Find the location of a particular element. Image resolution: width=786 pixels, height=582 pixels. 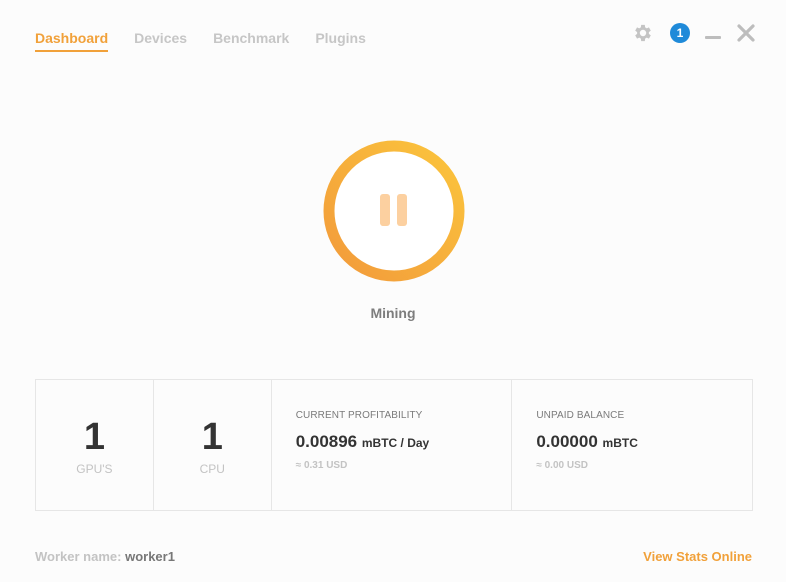

balance-fiat: ≈ 0.00 USD is located at coordinates (562, 465).